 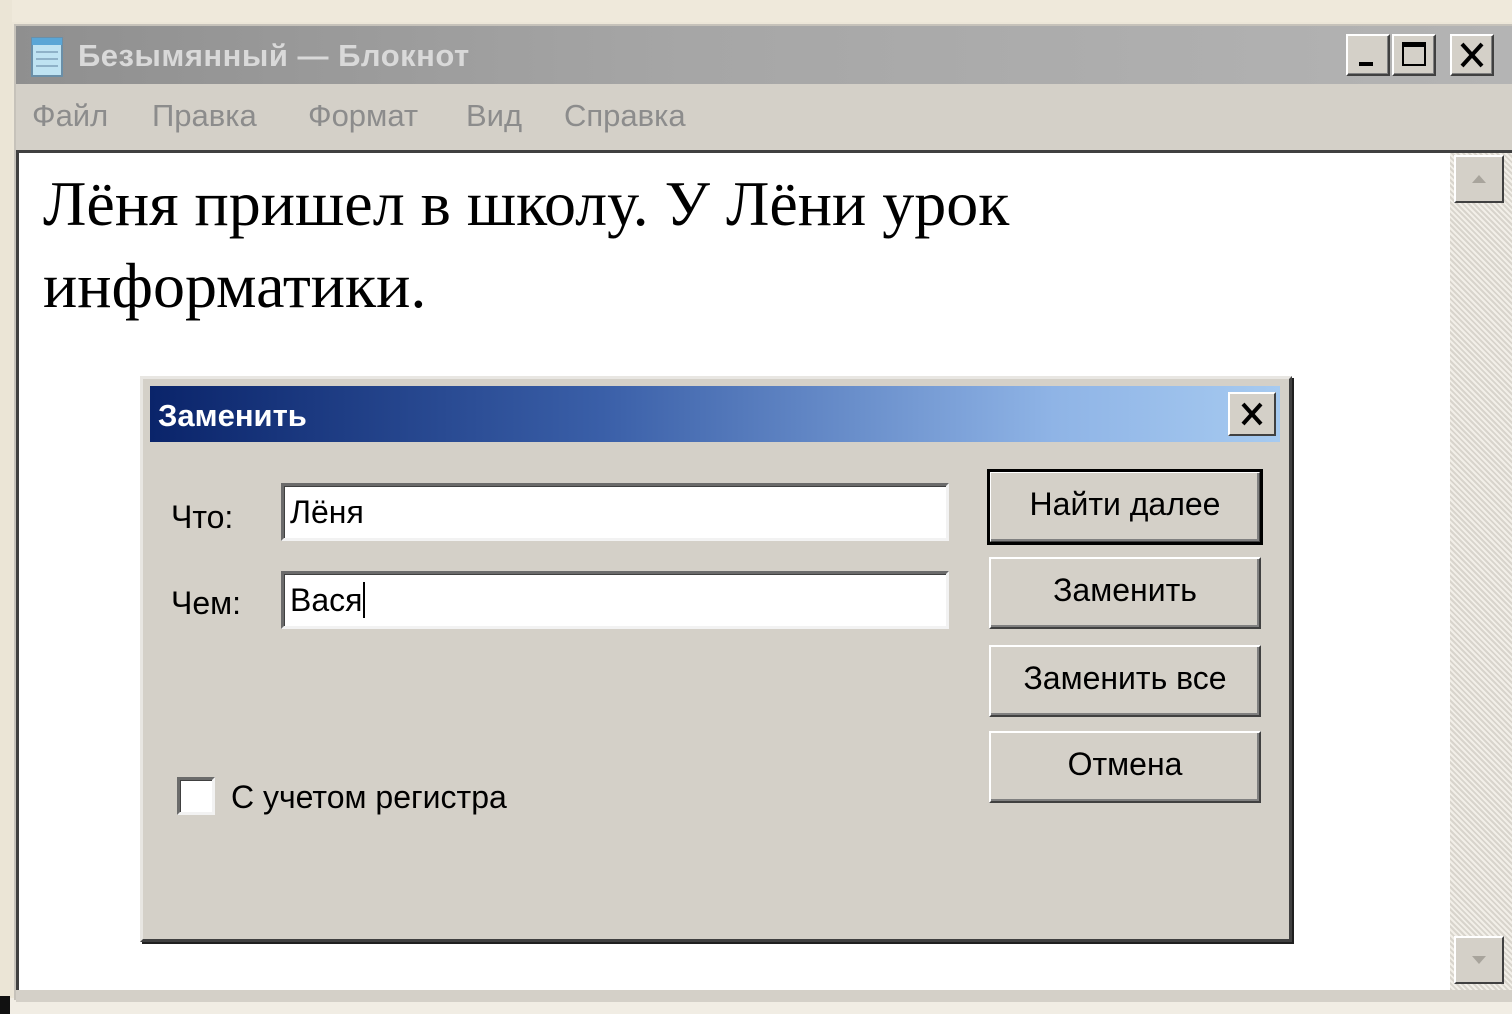 I want to click on menu-edit: Правка, so click(x=204, y=116).